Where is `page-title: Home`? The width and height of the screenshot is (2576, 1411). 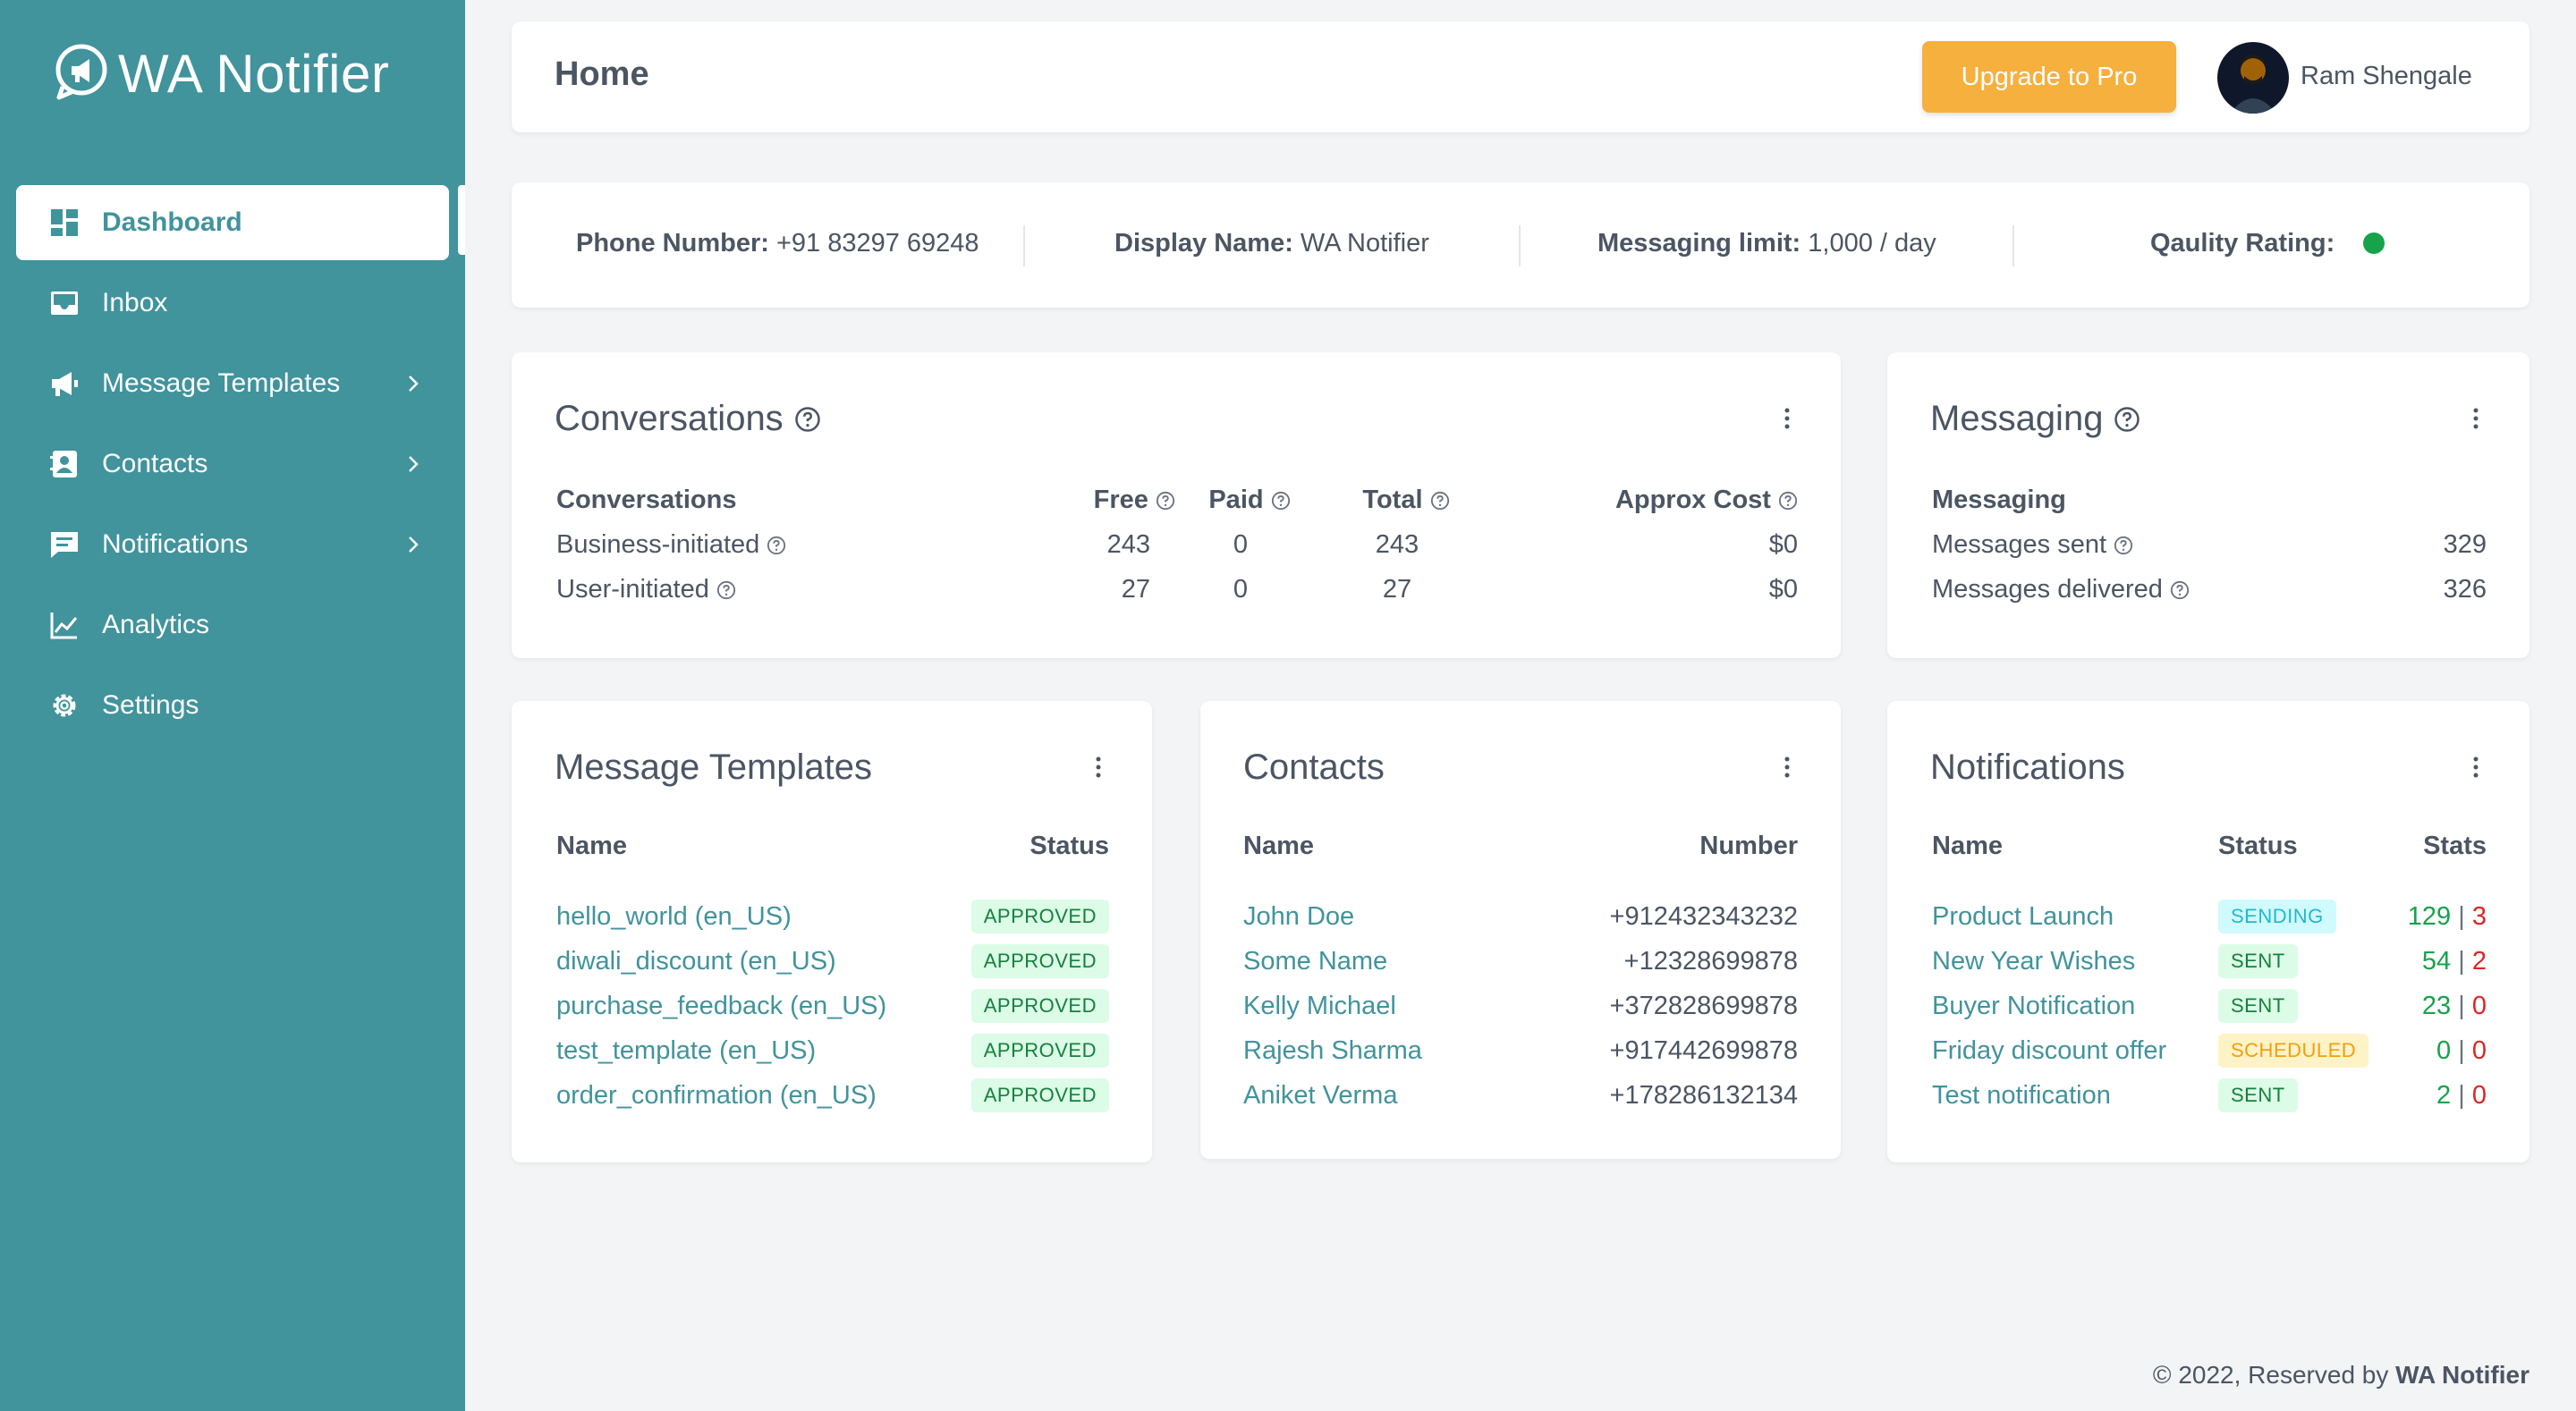 page-title: Home is located at coordinates (602, 74).